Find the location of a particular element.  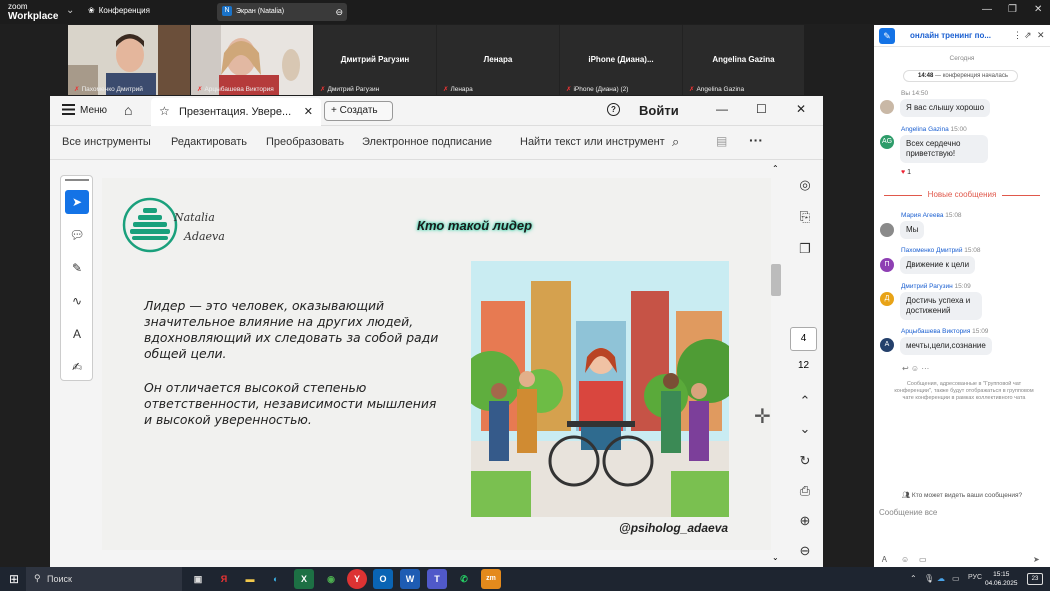

message-bubble: Всех сердечно приветствую! is located at coordinates (944, 149).